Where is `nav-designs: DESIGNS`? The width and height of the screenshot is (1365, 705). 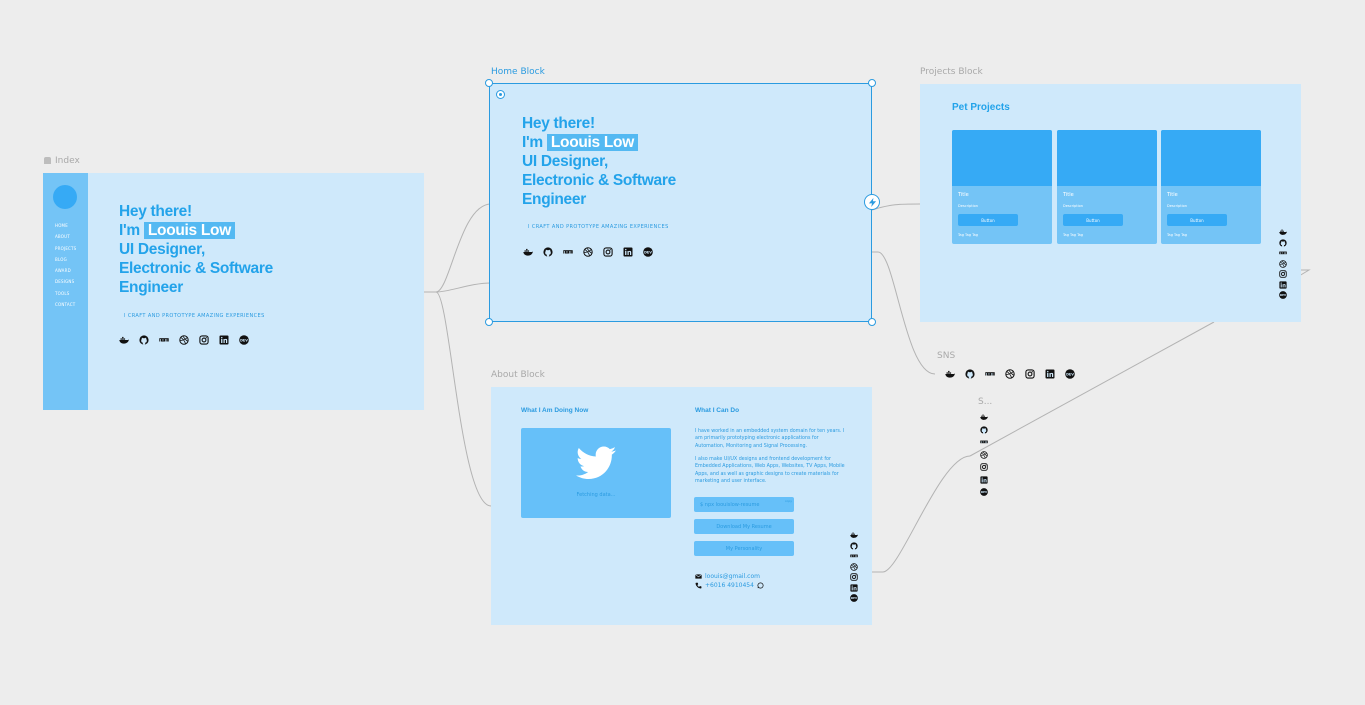 nav-designs: DESIGNS is located at coordinates (65, 281).